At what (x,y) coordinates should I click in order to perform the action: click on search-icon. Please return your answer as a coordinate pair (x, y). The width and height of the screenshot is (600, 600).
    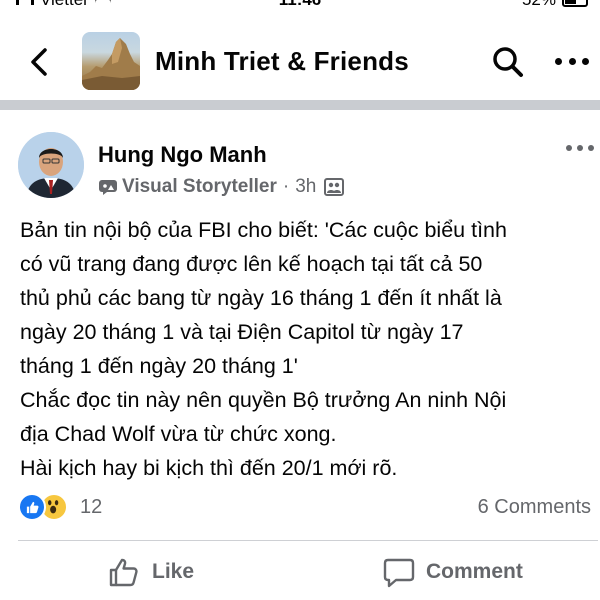
    Looking at the image, I should click on (508, 62).